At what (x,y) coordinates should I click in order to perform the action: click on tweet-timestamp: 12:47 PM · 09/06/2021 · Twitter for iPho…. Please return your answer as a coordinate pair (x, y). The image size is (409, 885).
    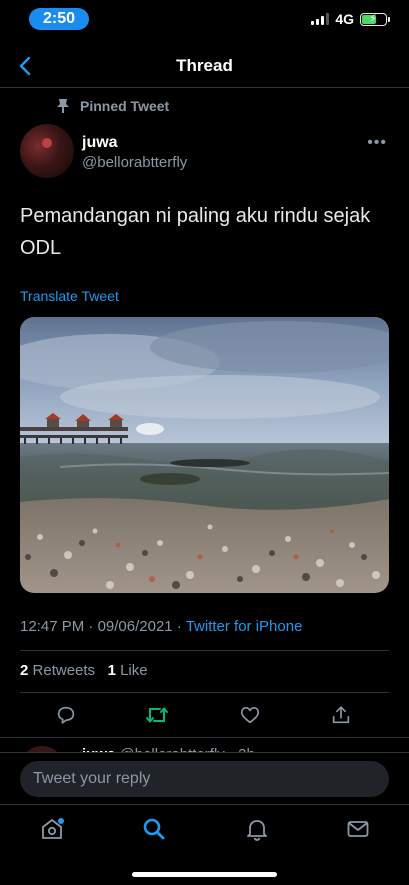
    Looking at the image, I should click on (161, 626).